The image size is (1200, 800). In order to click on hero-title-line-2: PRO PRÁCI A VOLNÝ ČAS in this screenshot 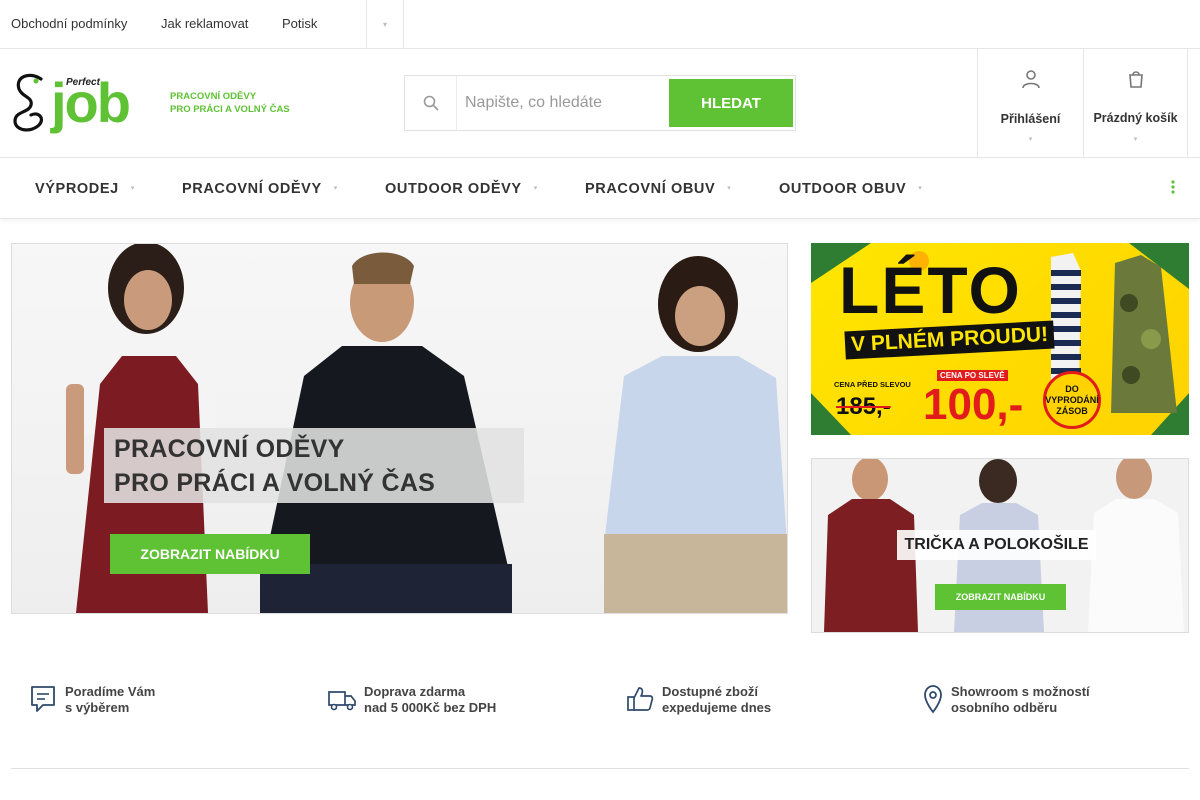, I will do `click(275, 483)`.